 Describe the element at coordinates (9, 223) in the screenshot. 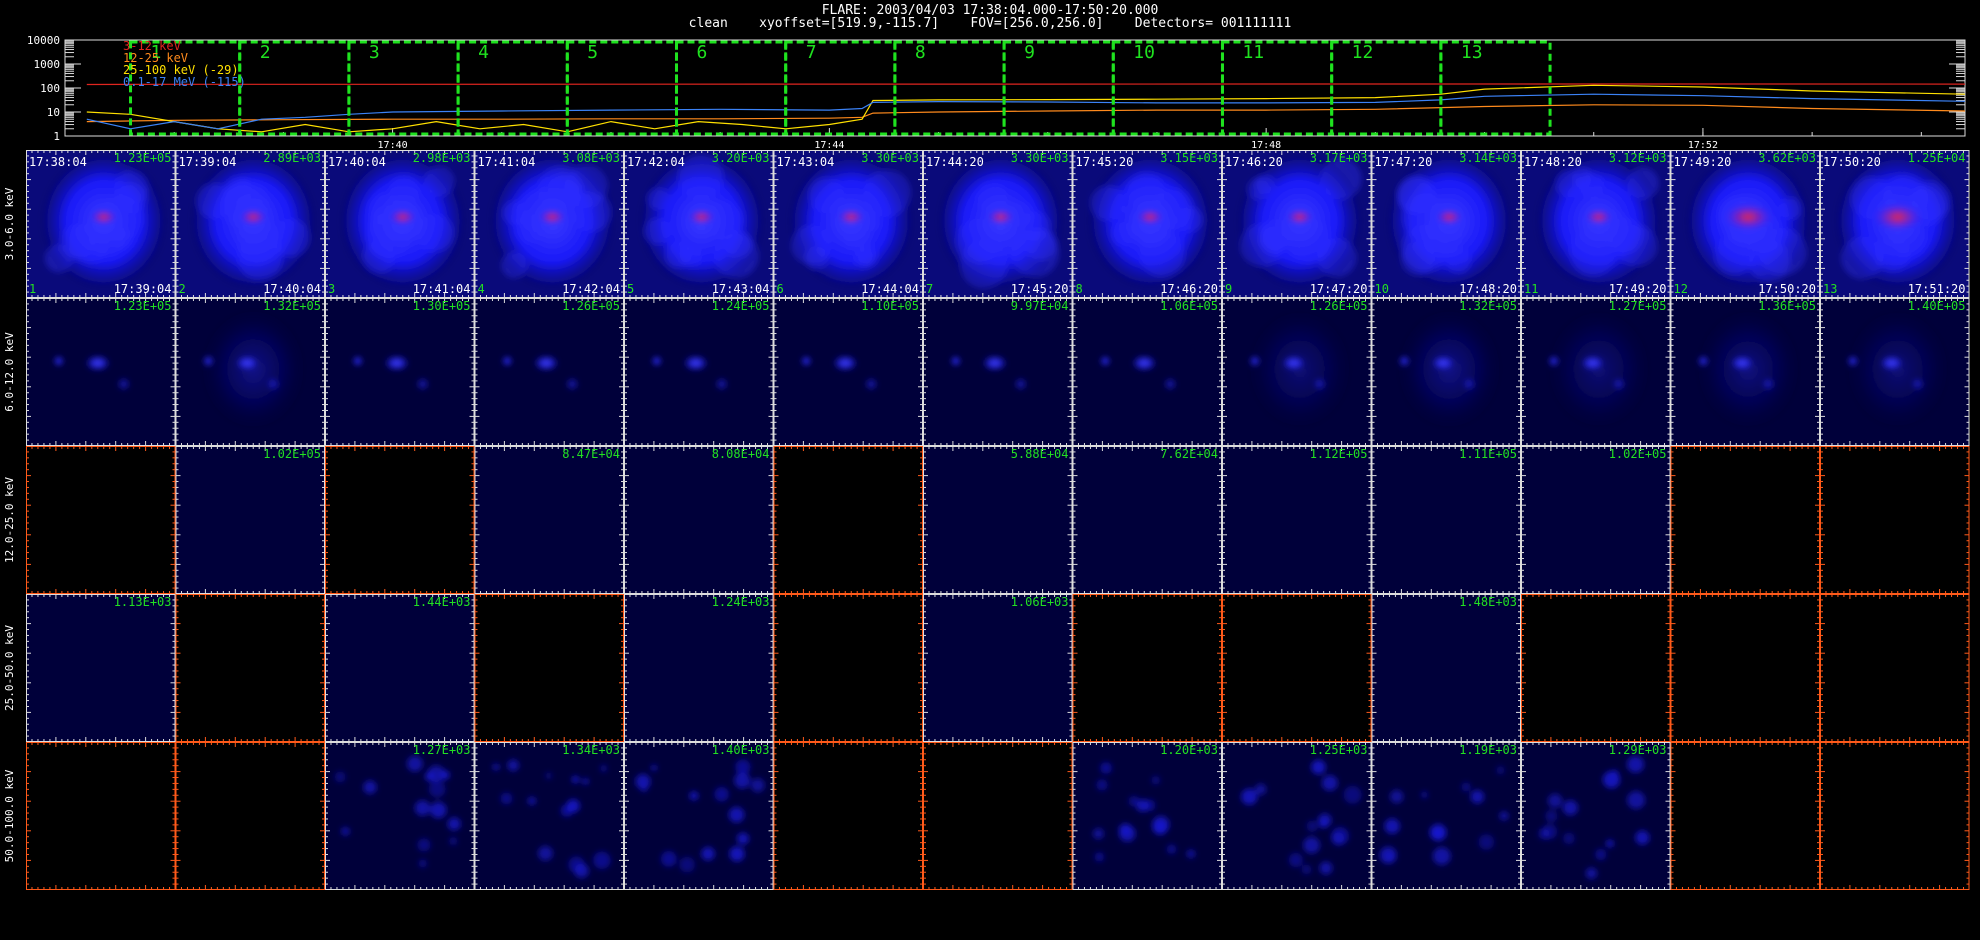

I see `row-label: 3.0-6.0 keV` at that location.